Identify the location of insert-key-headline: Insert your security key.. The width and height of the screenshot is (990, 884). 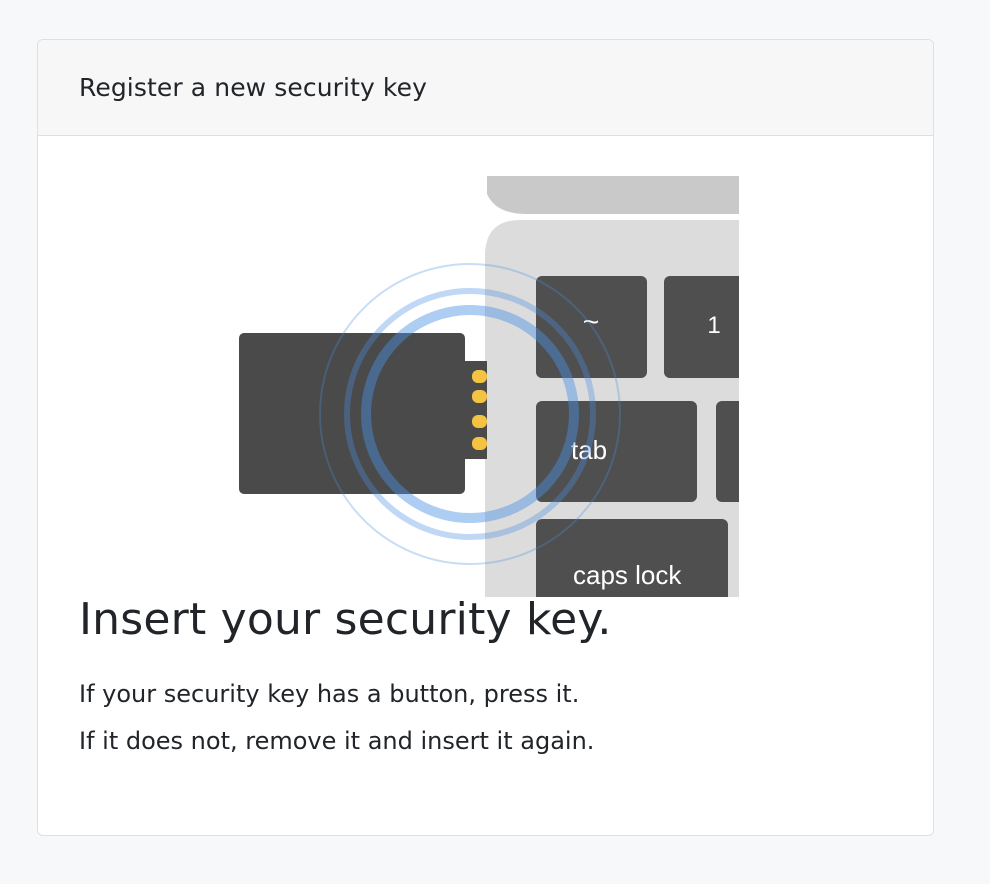
(345, 619).